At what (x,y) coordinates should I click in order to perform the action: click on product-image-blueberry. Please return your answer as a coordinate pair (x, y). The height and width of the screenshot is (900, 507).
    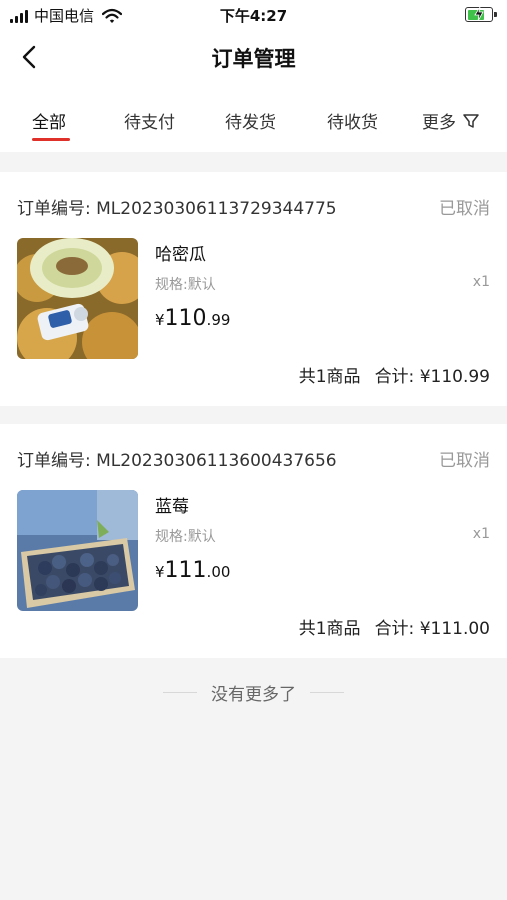
    Looking at the image, I should click on (77, 550).